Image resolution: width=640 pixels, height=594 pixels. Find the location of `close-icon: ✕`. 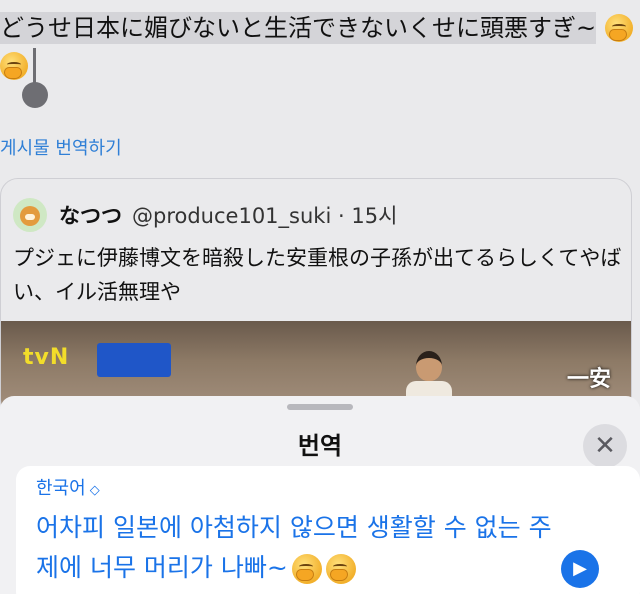

close-icon: ✕ is located at coordinates (605, 446).